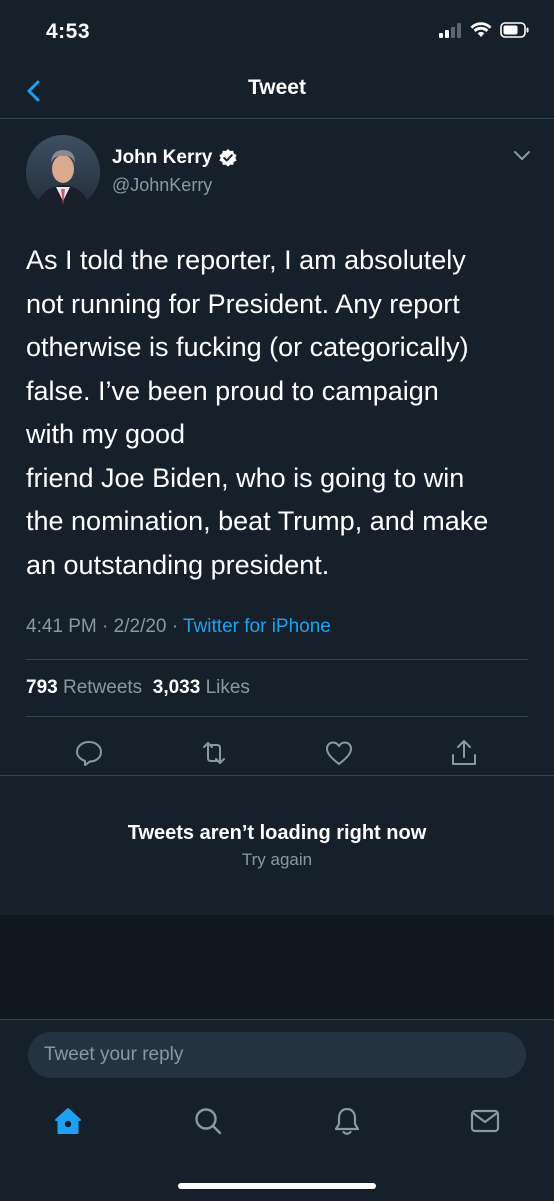 This screenshot has width=554, height=1201. I want to click on retweet-icon, so click(214, 753).